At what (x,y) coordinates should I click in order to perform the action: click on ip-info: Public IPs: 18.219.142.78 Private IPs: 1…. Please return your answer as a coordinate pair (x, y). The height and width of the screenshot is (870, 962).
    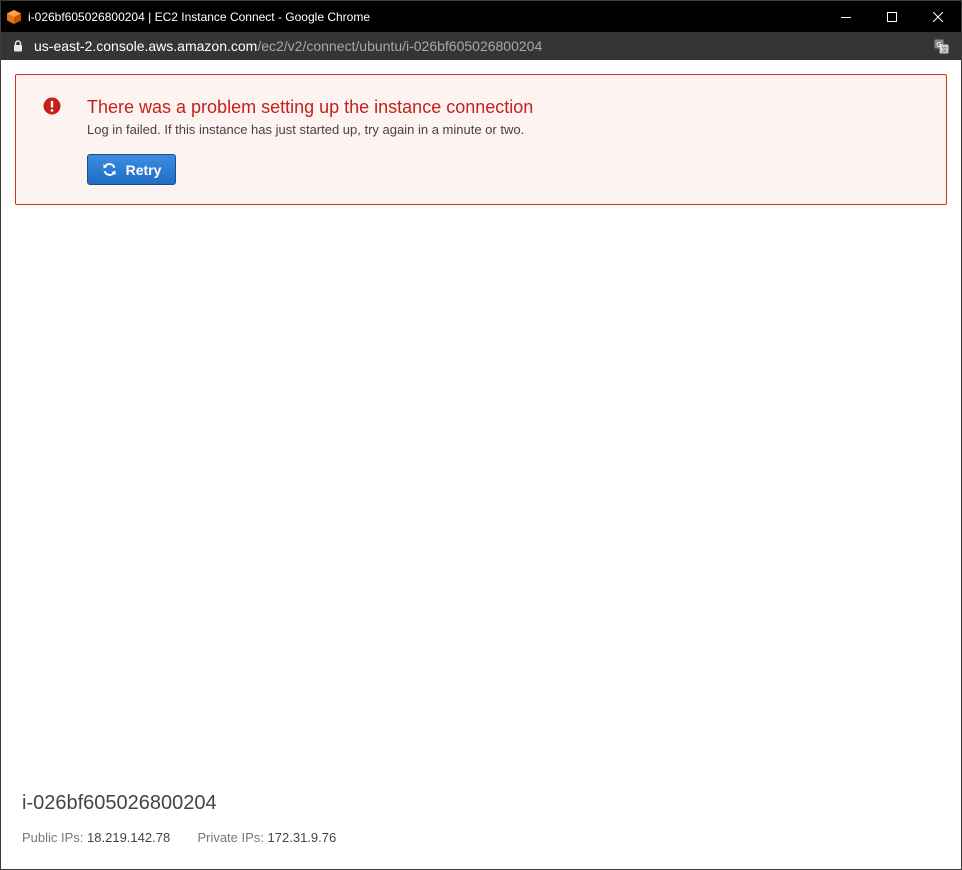
    Looking at the image, I should click on (179, 837).